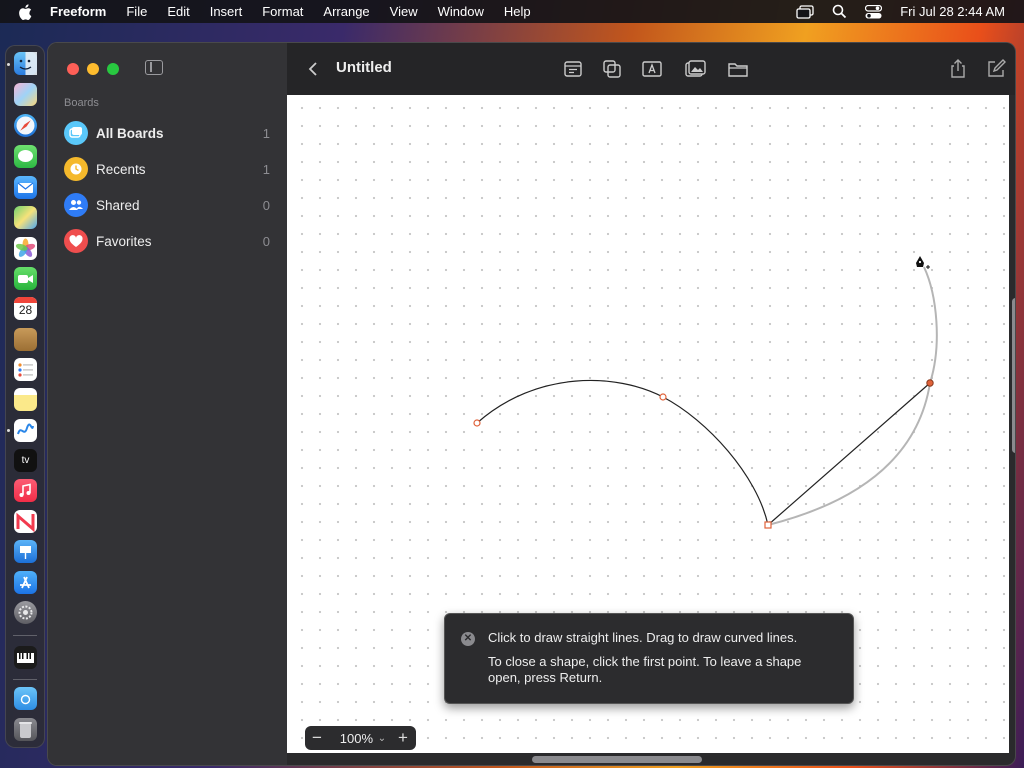 This screenshot has width=1024, height=768. I want to click on sidebar-item-label: Favorites, so click(124, 241).